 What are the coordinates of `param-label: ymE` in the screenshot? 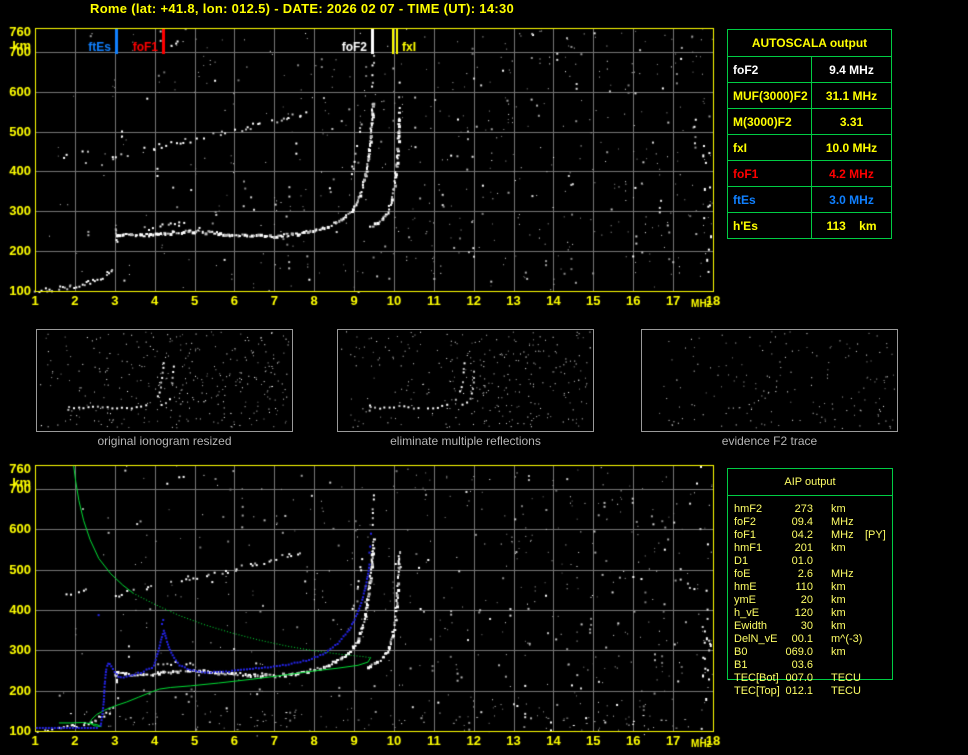 It's located at (745, 600).